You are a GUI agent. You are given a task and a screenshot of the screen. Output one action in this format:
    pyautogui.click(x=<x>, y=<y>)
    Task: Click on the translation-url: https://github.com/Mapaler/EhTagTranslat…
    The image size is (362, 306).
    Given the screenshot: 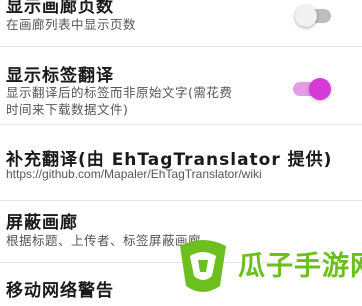 What is the action you would take?
    pyautogui.click(x=134, y=174)
    